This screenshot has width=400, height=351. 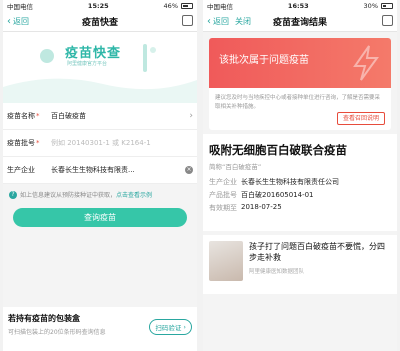 I want to click on clock: 16:53, so click(x=298, y=5).